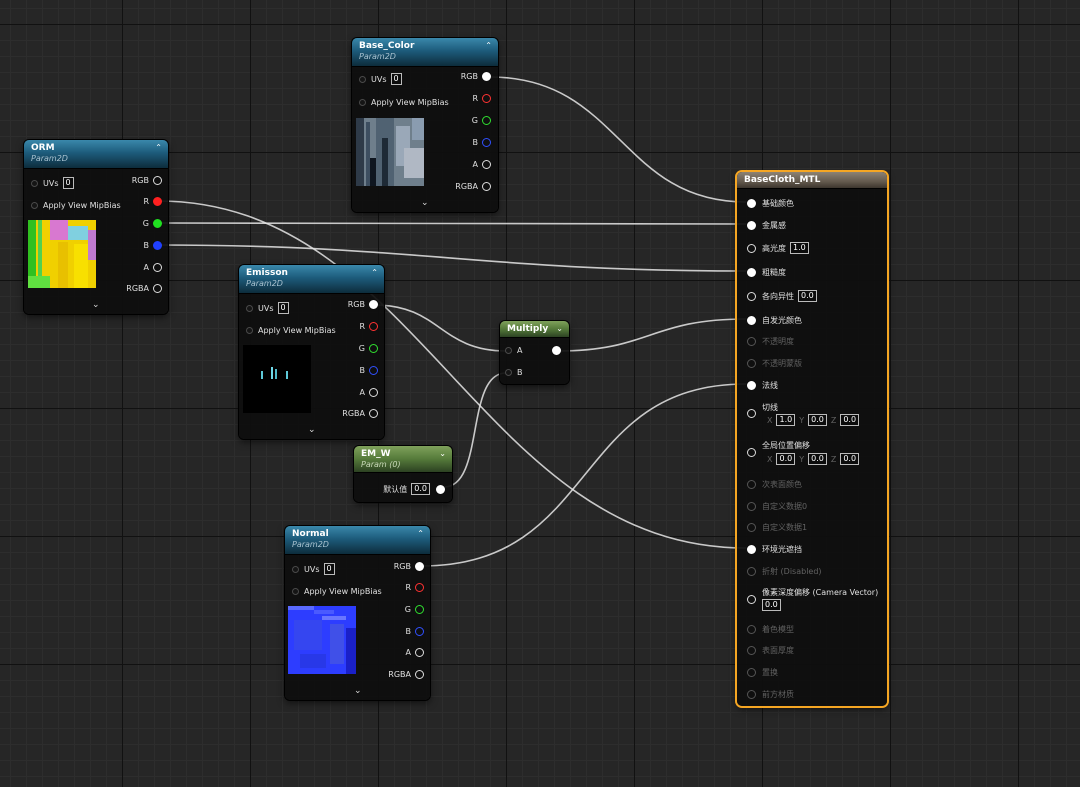 This screenshot has height=787, width=1080. What do you see at coordinates (96, 154) in the screenshot?
I see `node-header: ORM Param2D ⌃` at bounding box center [96, 154].